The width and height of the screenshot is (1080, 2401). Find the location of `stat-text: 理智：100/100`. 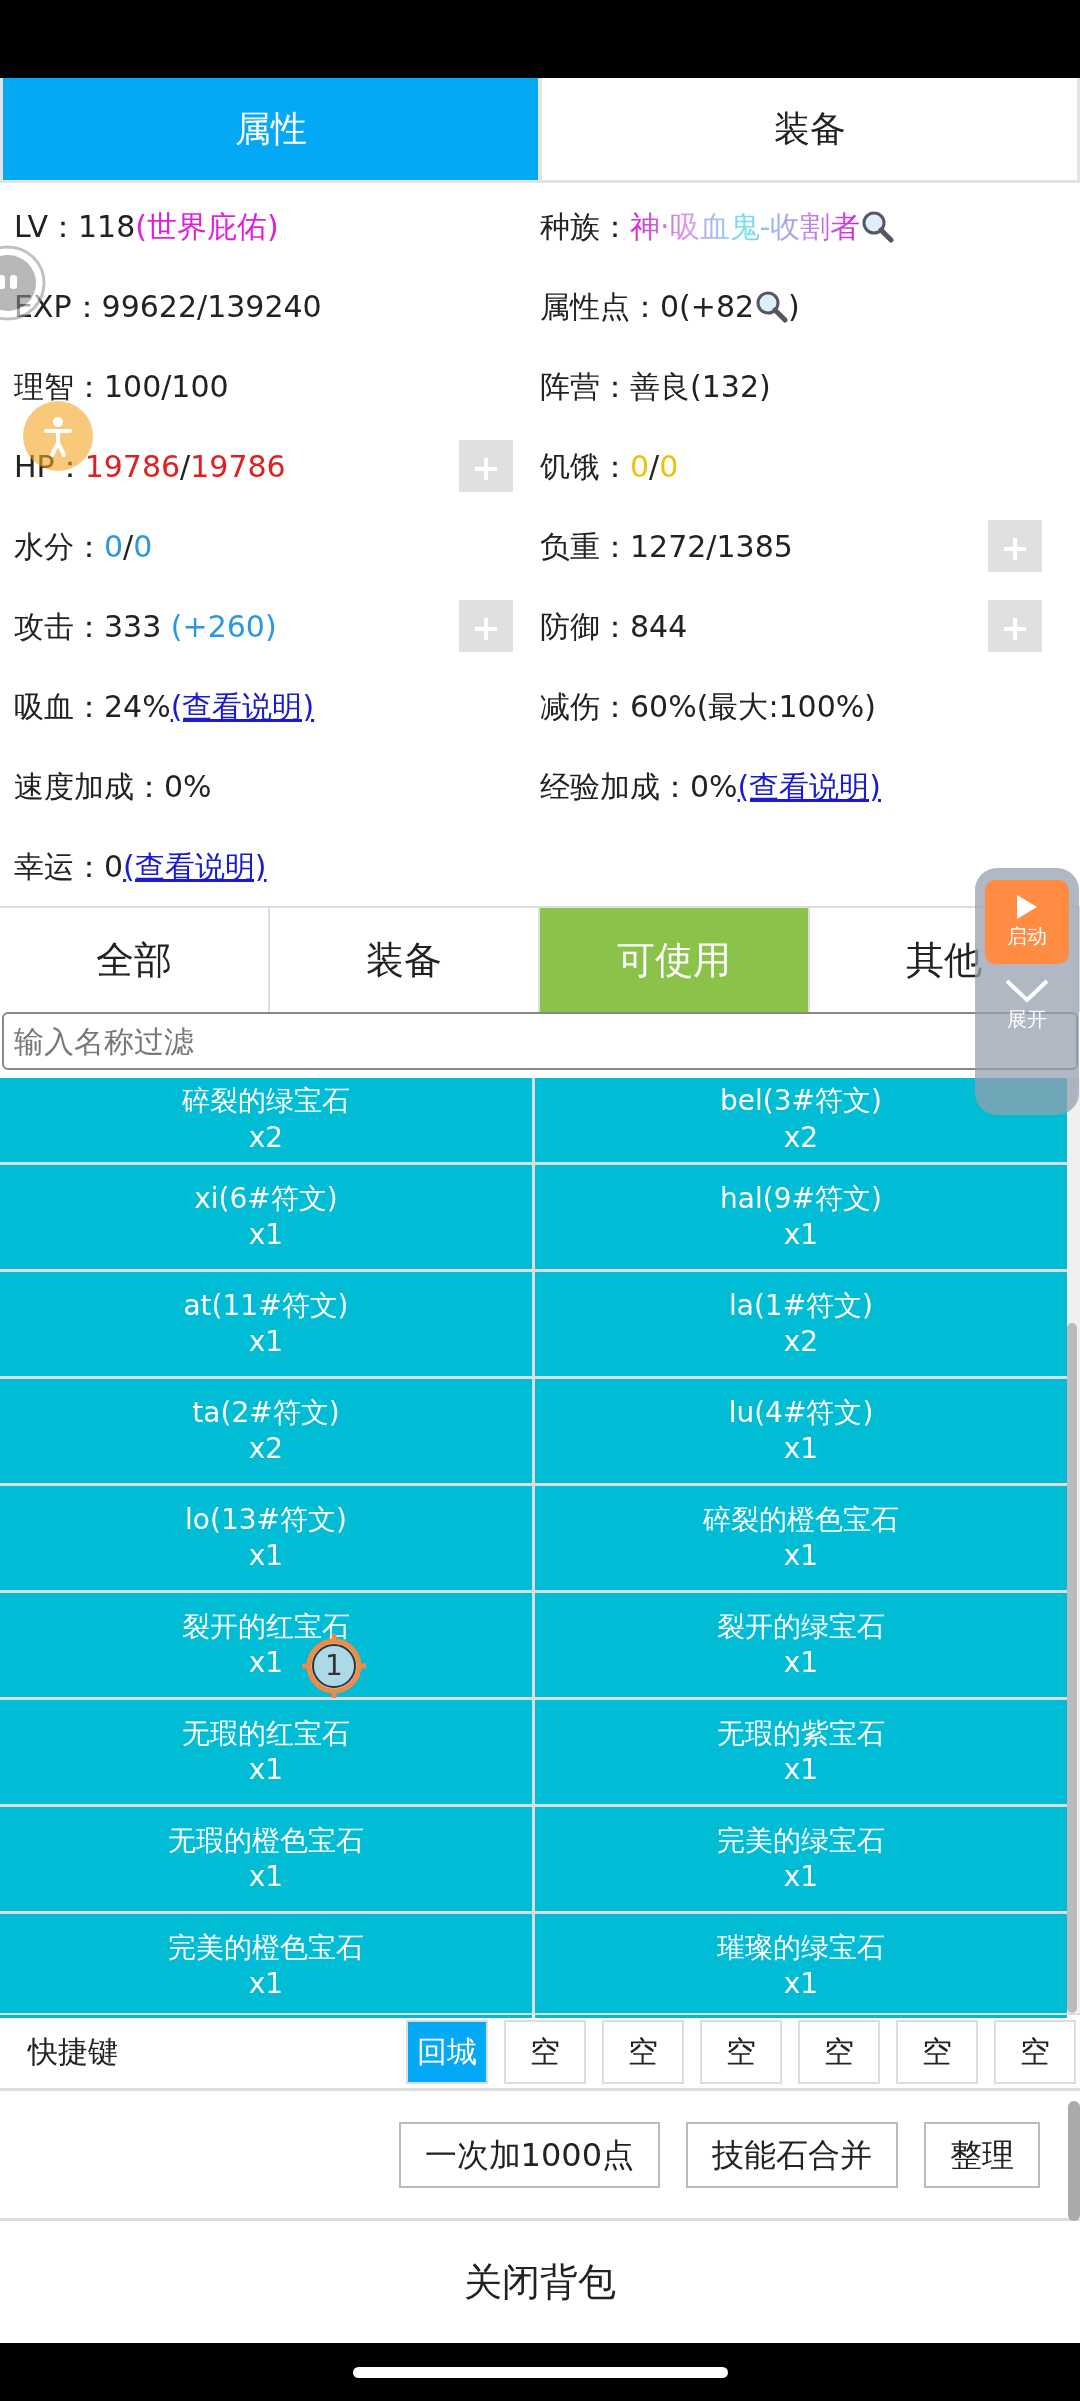

stat-text: 理智：100/100 is located at coordinates (121, 386).